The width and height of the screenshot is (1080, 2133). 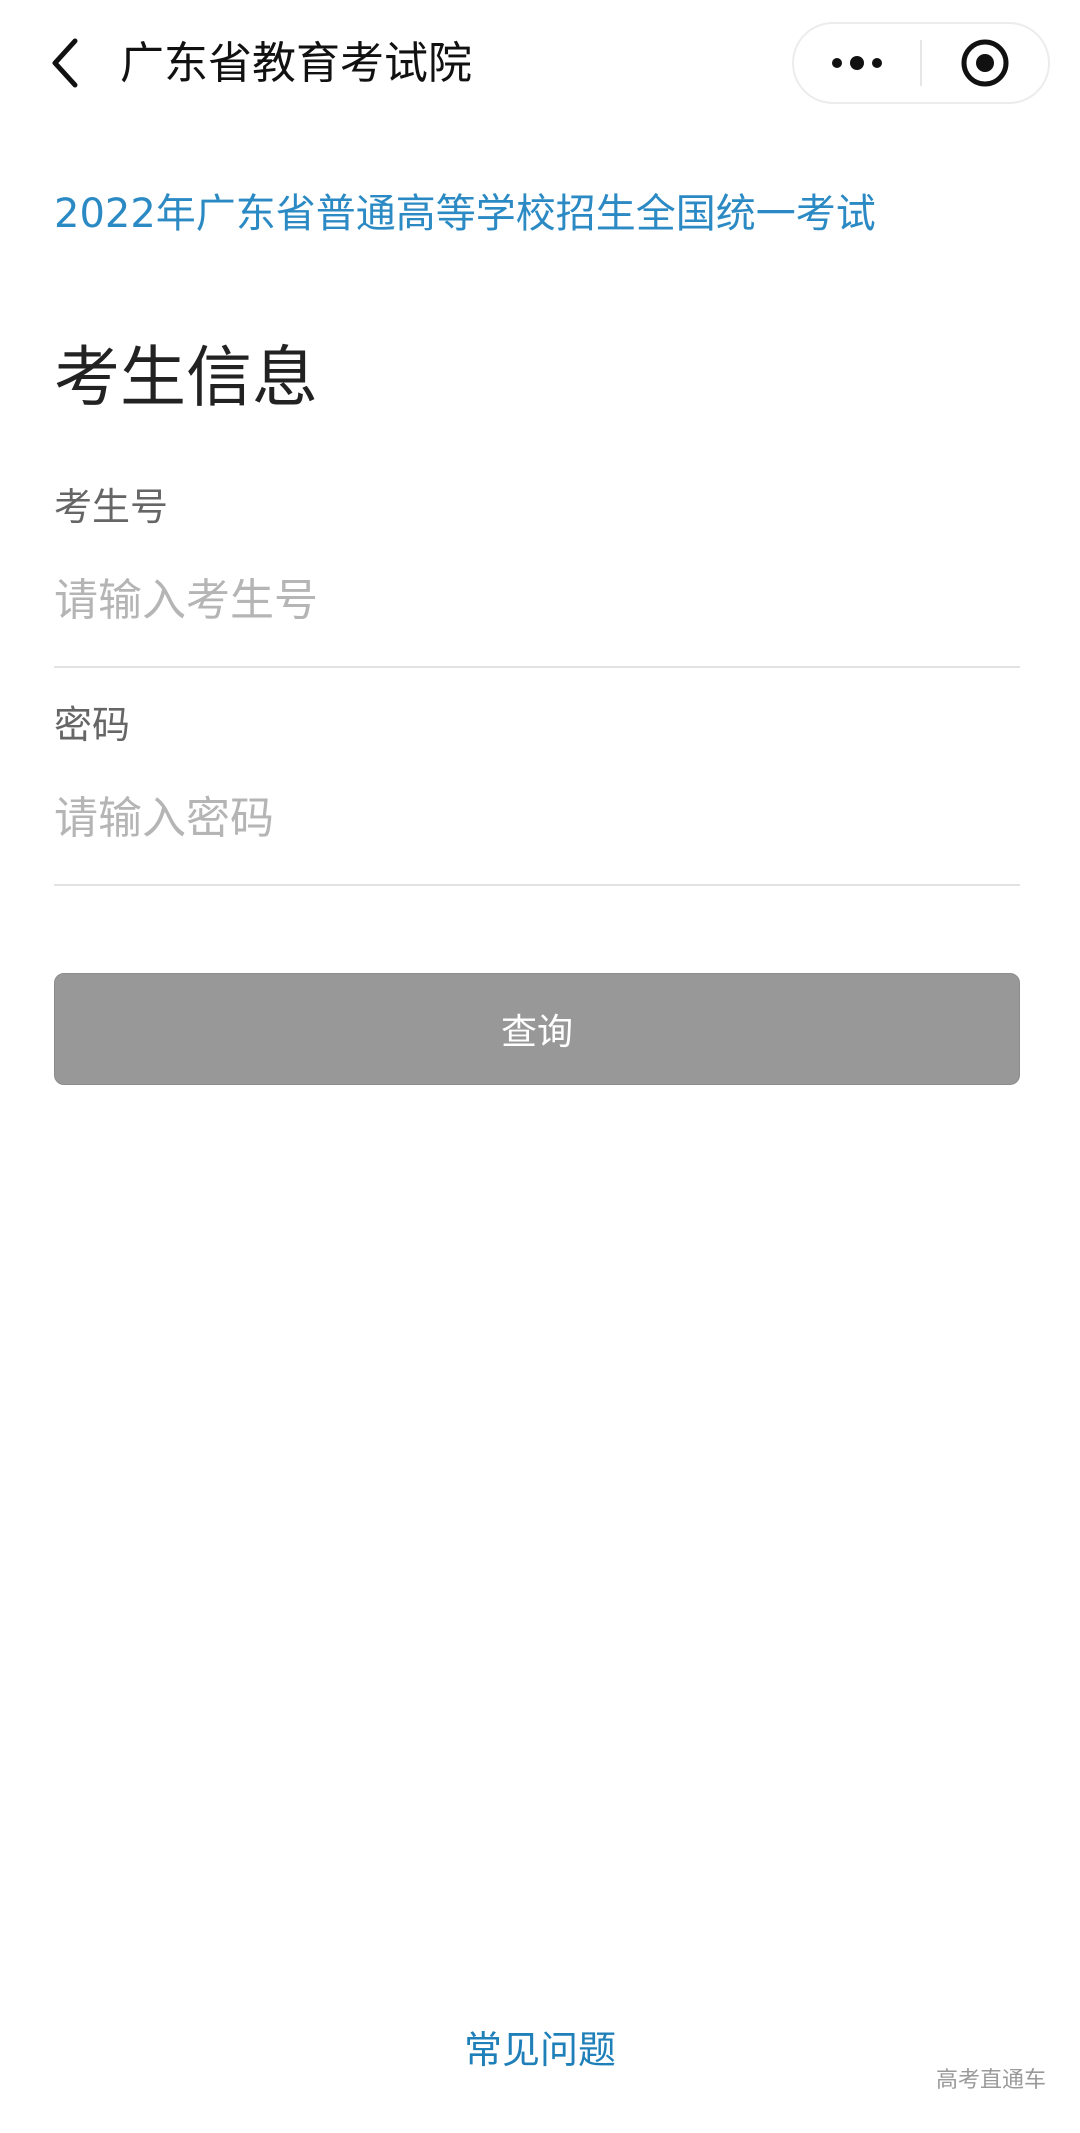 I want to click on chevron-left-icon, so click(x=65, y=63).